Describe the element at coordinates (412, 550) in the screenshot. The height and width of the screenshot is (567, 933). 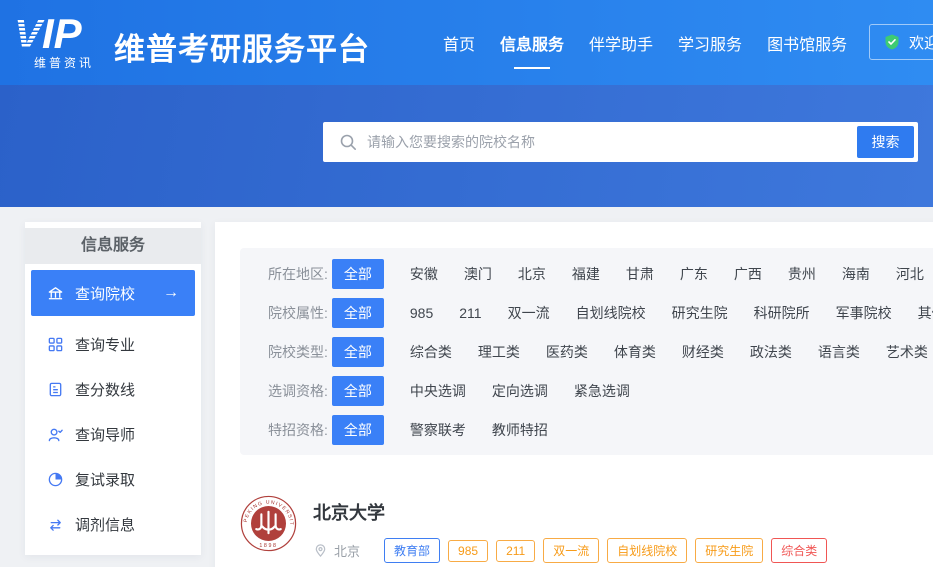
I see `university-tag: 教育部` at that location.